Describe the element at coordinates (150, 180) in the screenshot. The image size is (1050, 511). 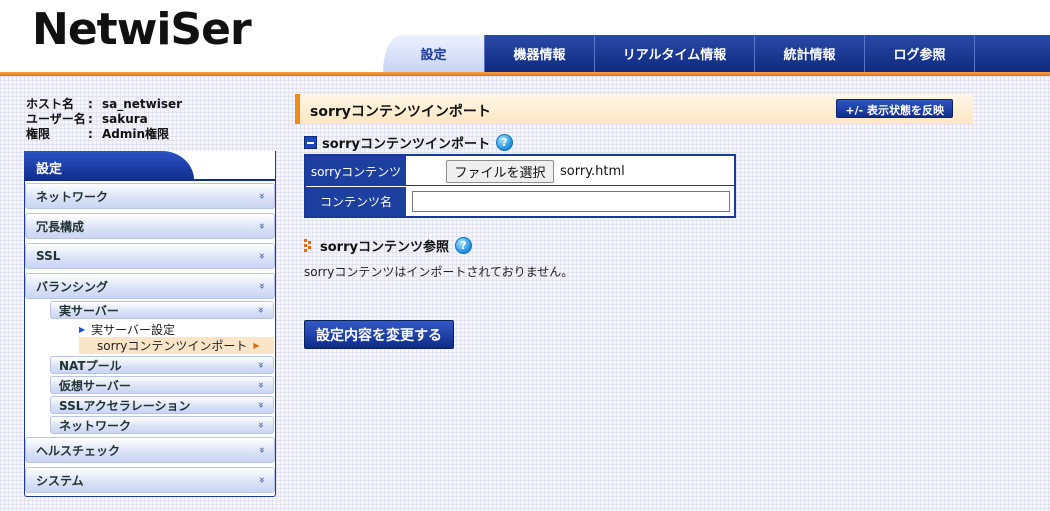
I see `sidebar-title-line` at that location.